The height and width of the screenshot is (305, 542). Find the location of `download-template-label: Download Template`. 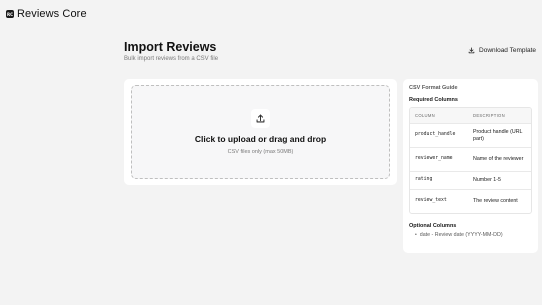

download-template-label: Download Template is located at coordinates (507, 50).